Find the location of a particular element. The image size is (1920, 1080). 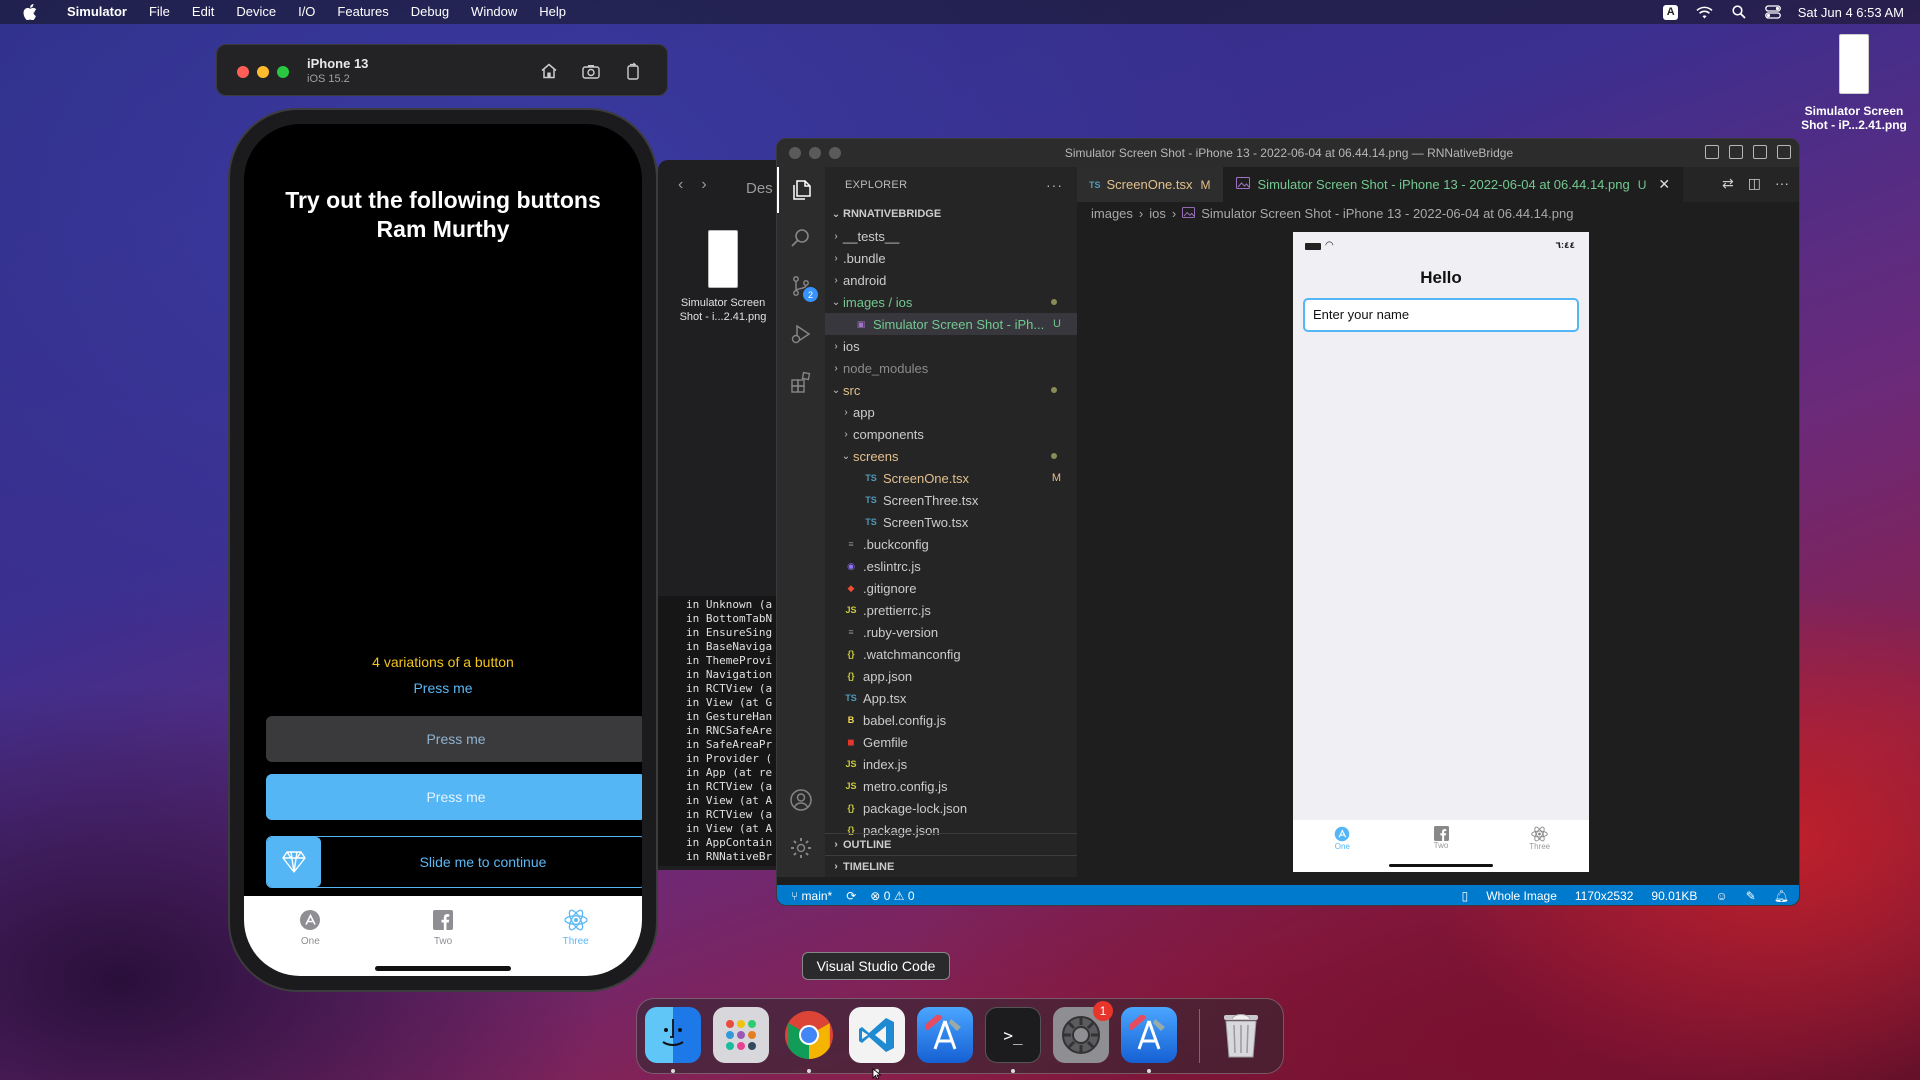

desktop-file-icon: Simulator Screen Shot - iP...2.41.png is located at coordinates (1854, 83).